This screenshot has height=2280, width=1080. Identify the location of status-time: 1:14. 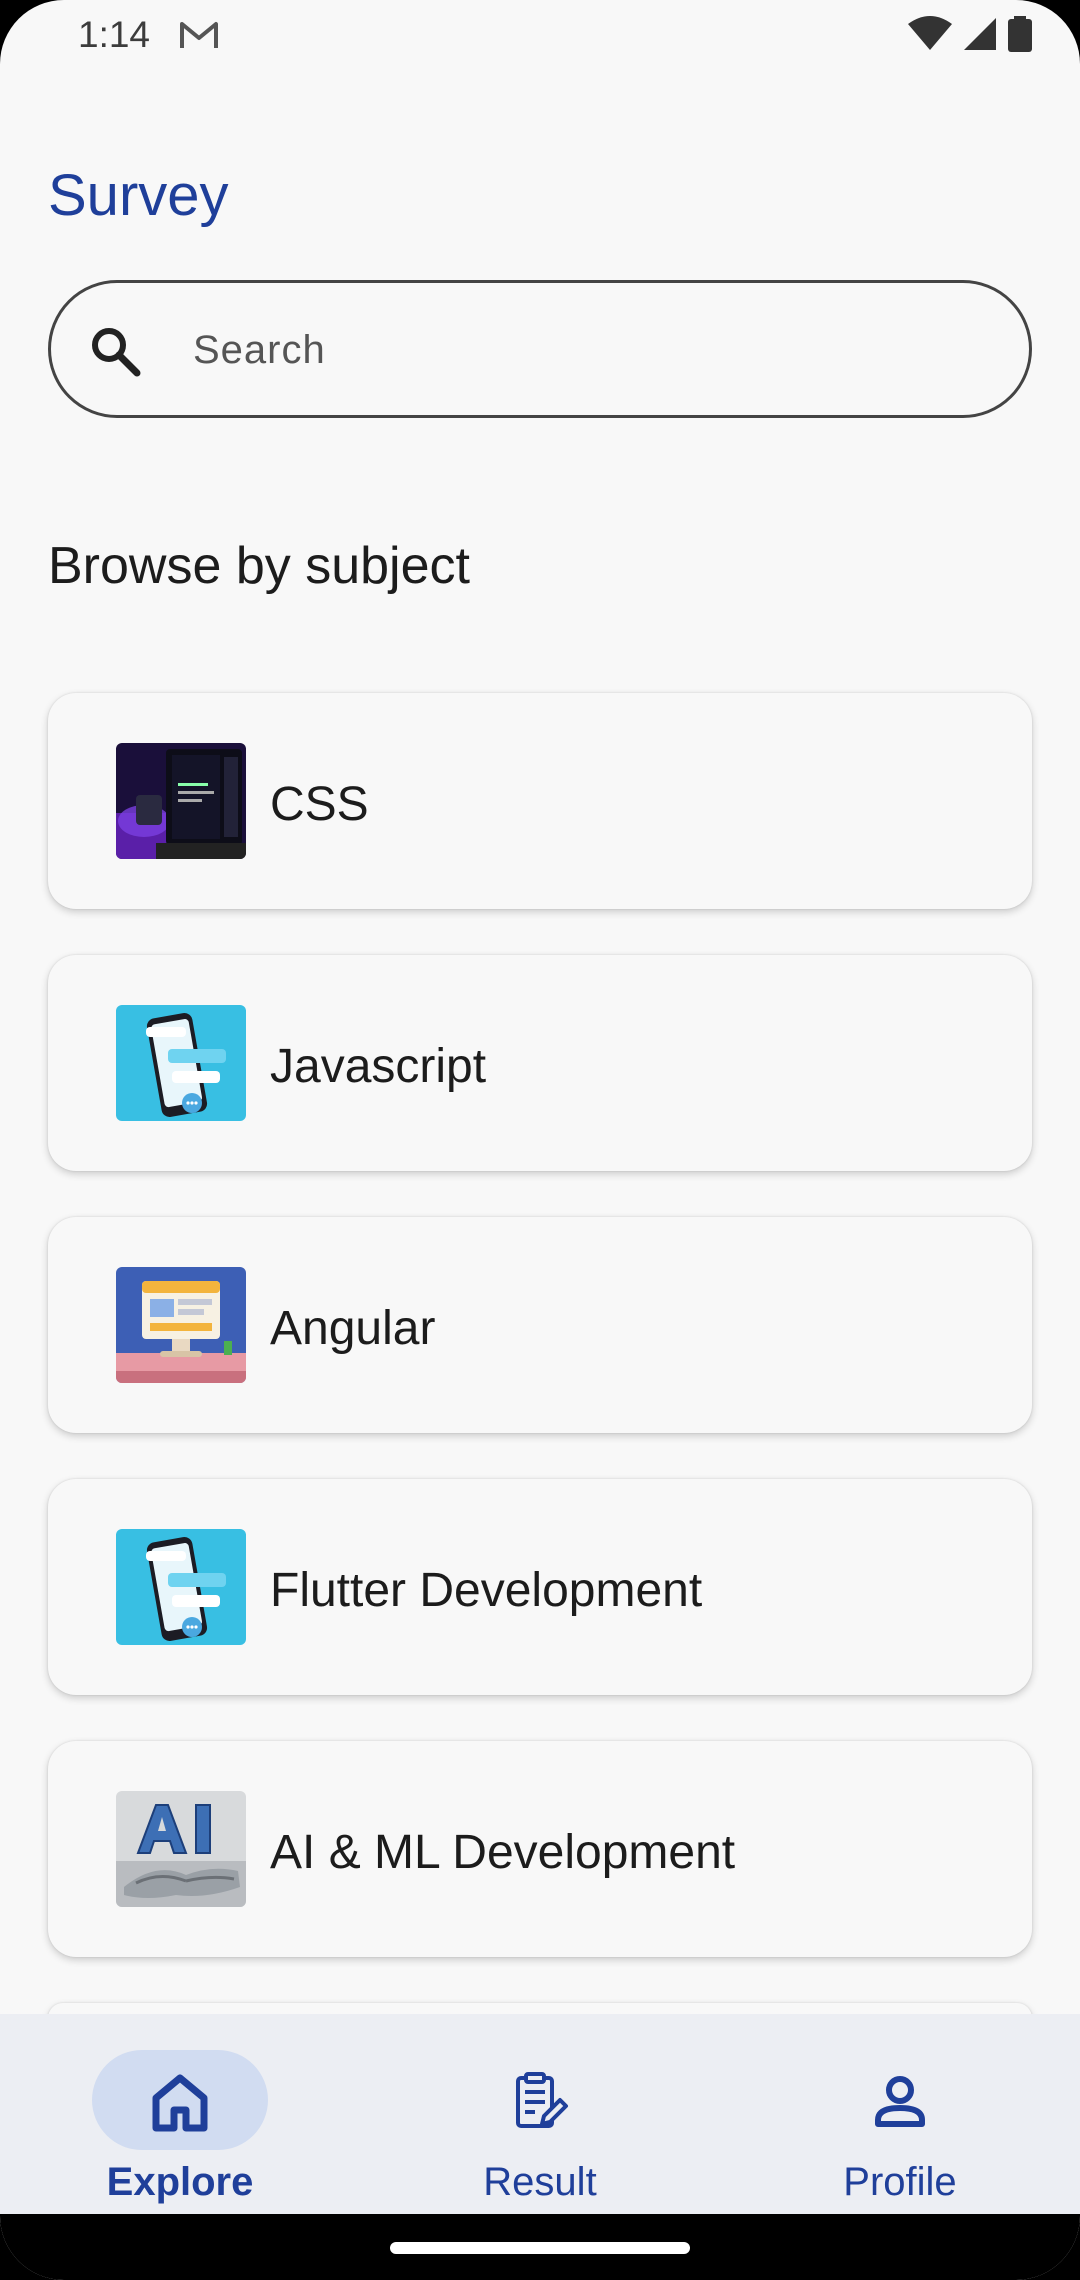
(114, 34).